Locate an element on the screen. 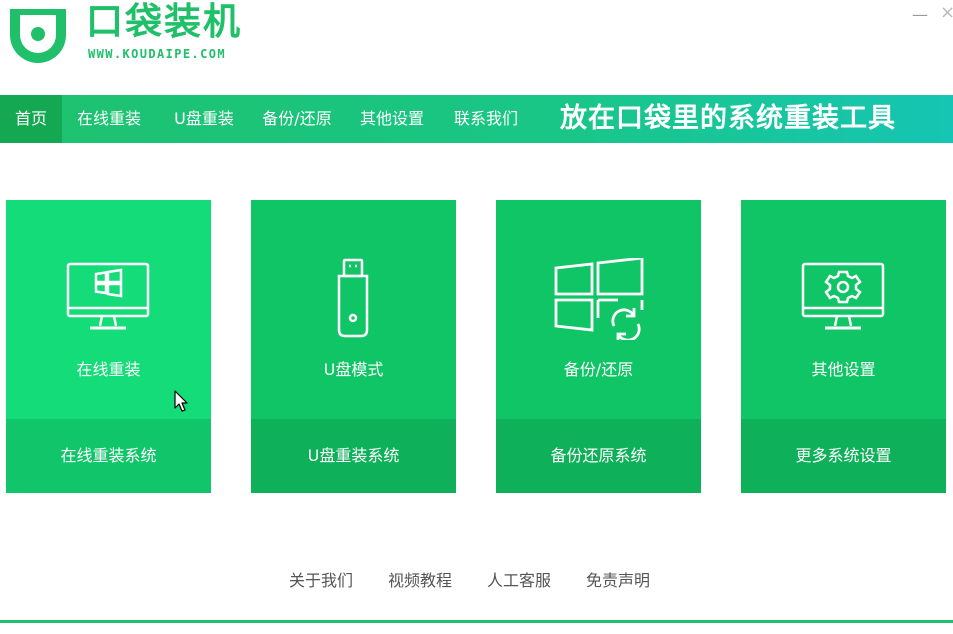  backup-restore-system-button: 备份还原系统 is located at coordinates (598, 456).